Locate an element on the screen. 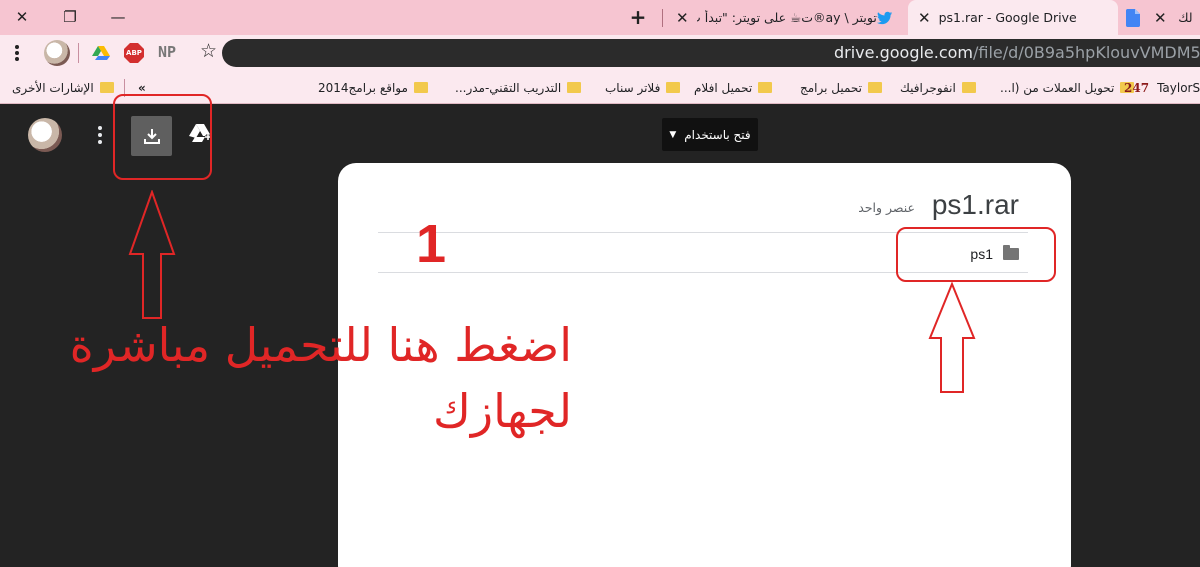  restore-window-button: ❐ is located at coordinates (70, 17).